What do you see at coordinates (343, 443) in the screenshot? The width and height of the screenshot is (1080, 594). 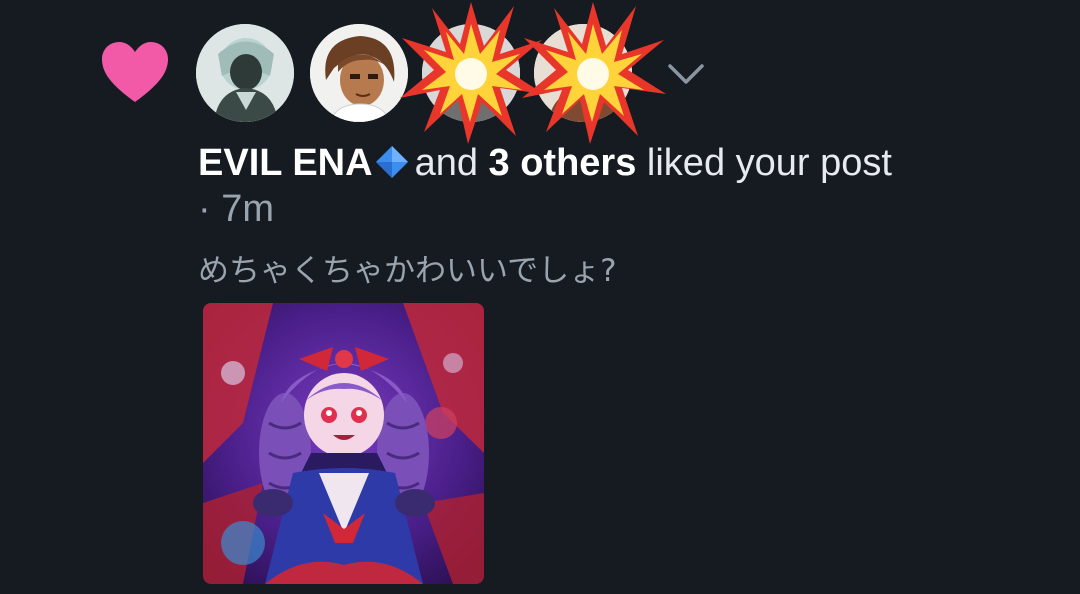 I see `post-image-thumbnail` at bounding box center [343, 443].